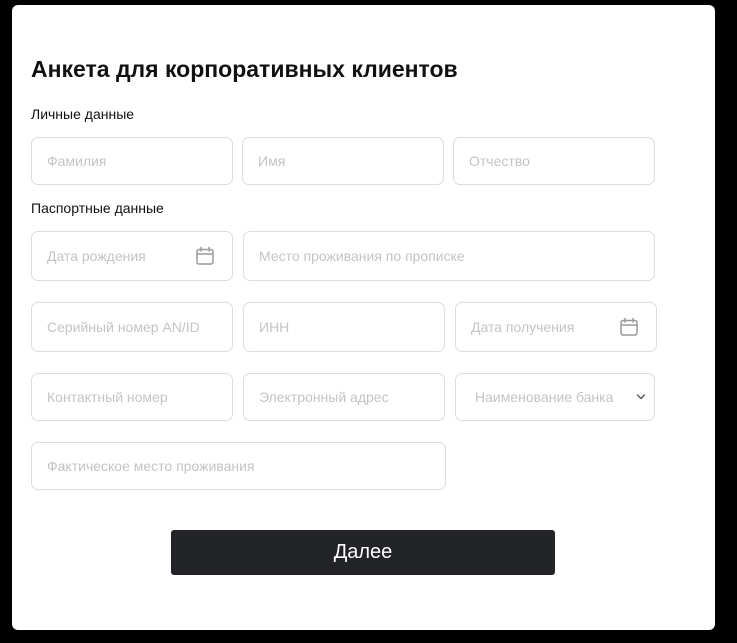 The width and height of the screenshot is (737, 643). Describe the element at coordinates (363, 552) in the screenshot. I see `next-button: Далее` at that location.